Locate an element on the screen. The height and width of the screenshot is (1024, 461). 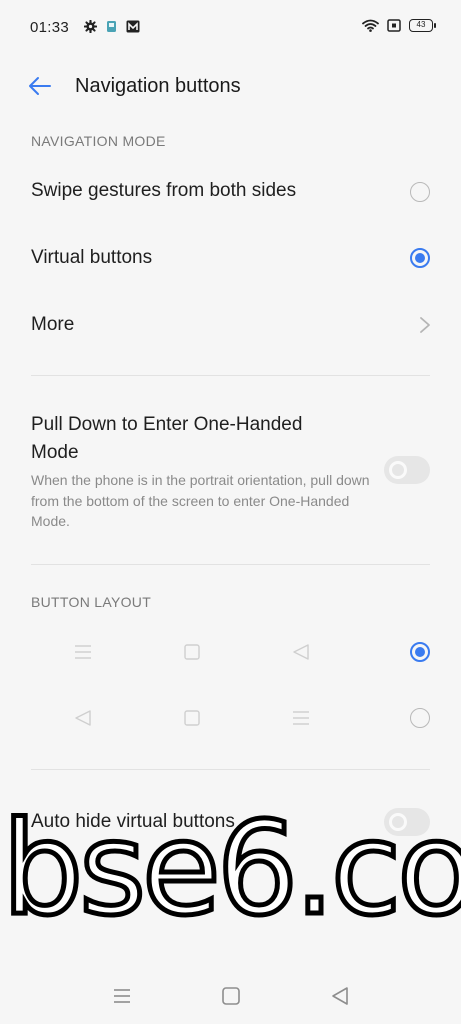
auto-hide-row: Auto hide virtual buttons is located at coordinates (230, 823).